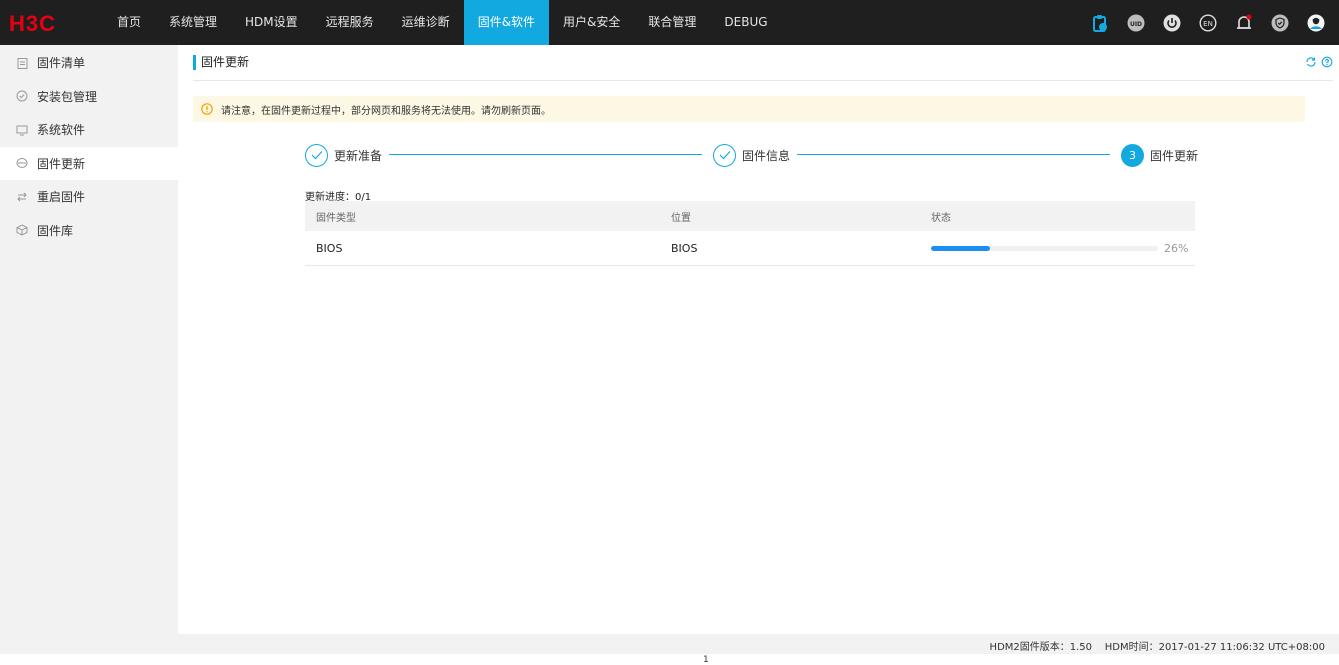 The image size is (1339, 665). What do you see at coordinates (591, 22) in the screenshot?
I see `nav-user-security: 用户&安全` at bounding box center [591, 22].